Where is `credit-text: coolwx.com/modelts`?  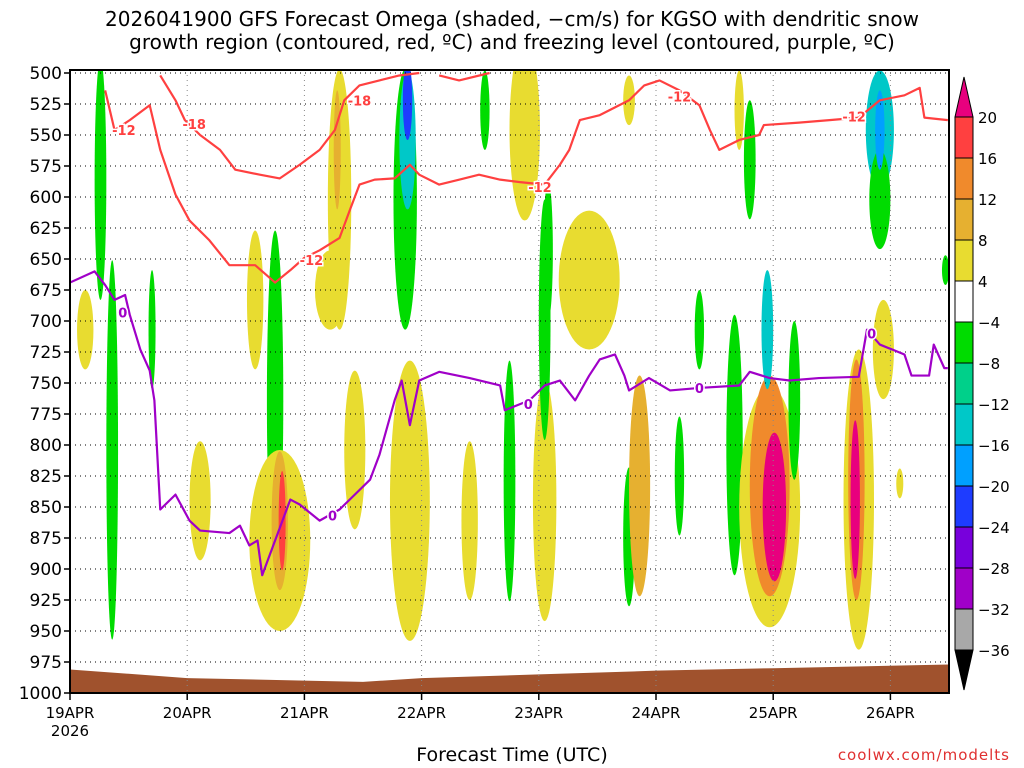 credit-text: coolwx.com/modelts is located at coordinates (923, 755).